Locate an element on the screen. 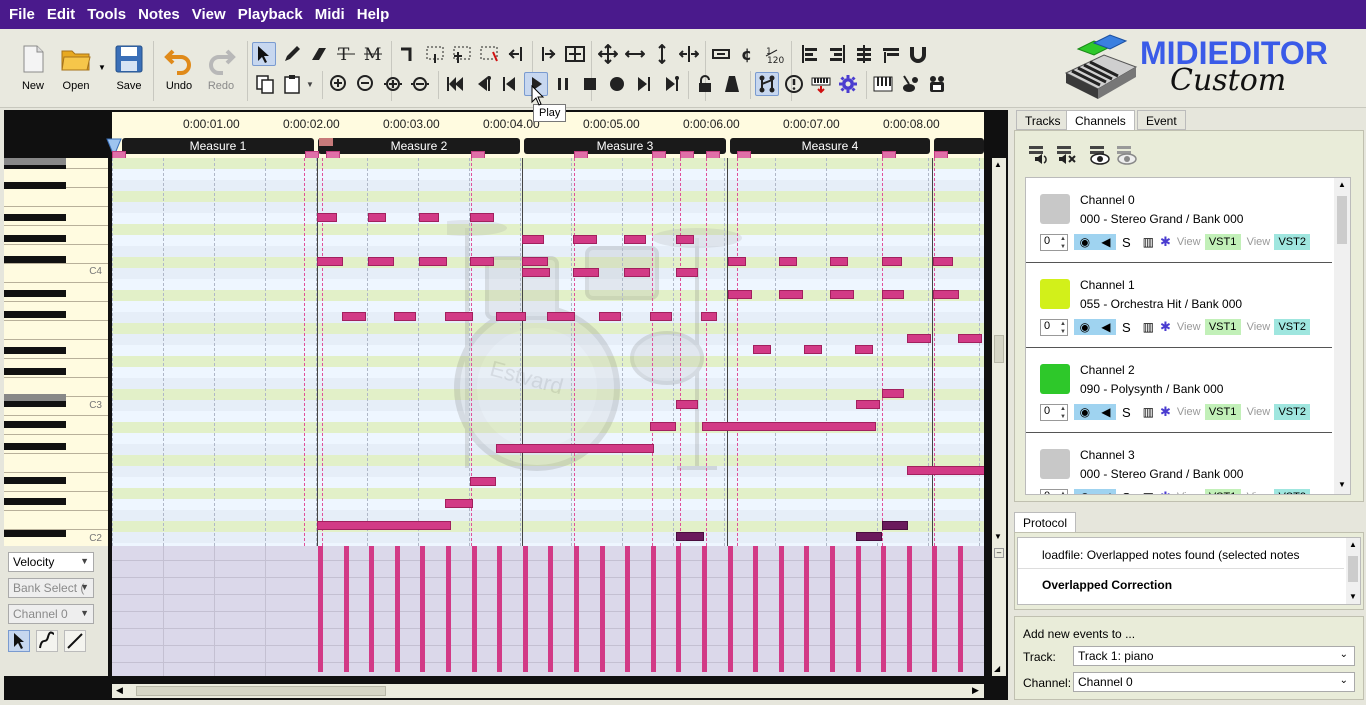 The image size is (1366, 705). menu-tools: Tools is located at coordinates (106, 14).